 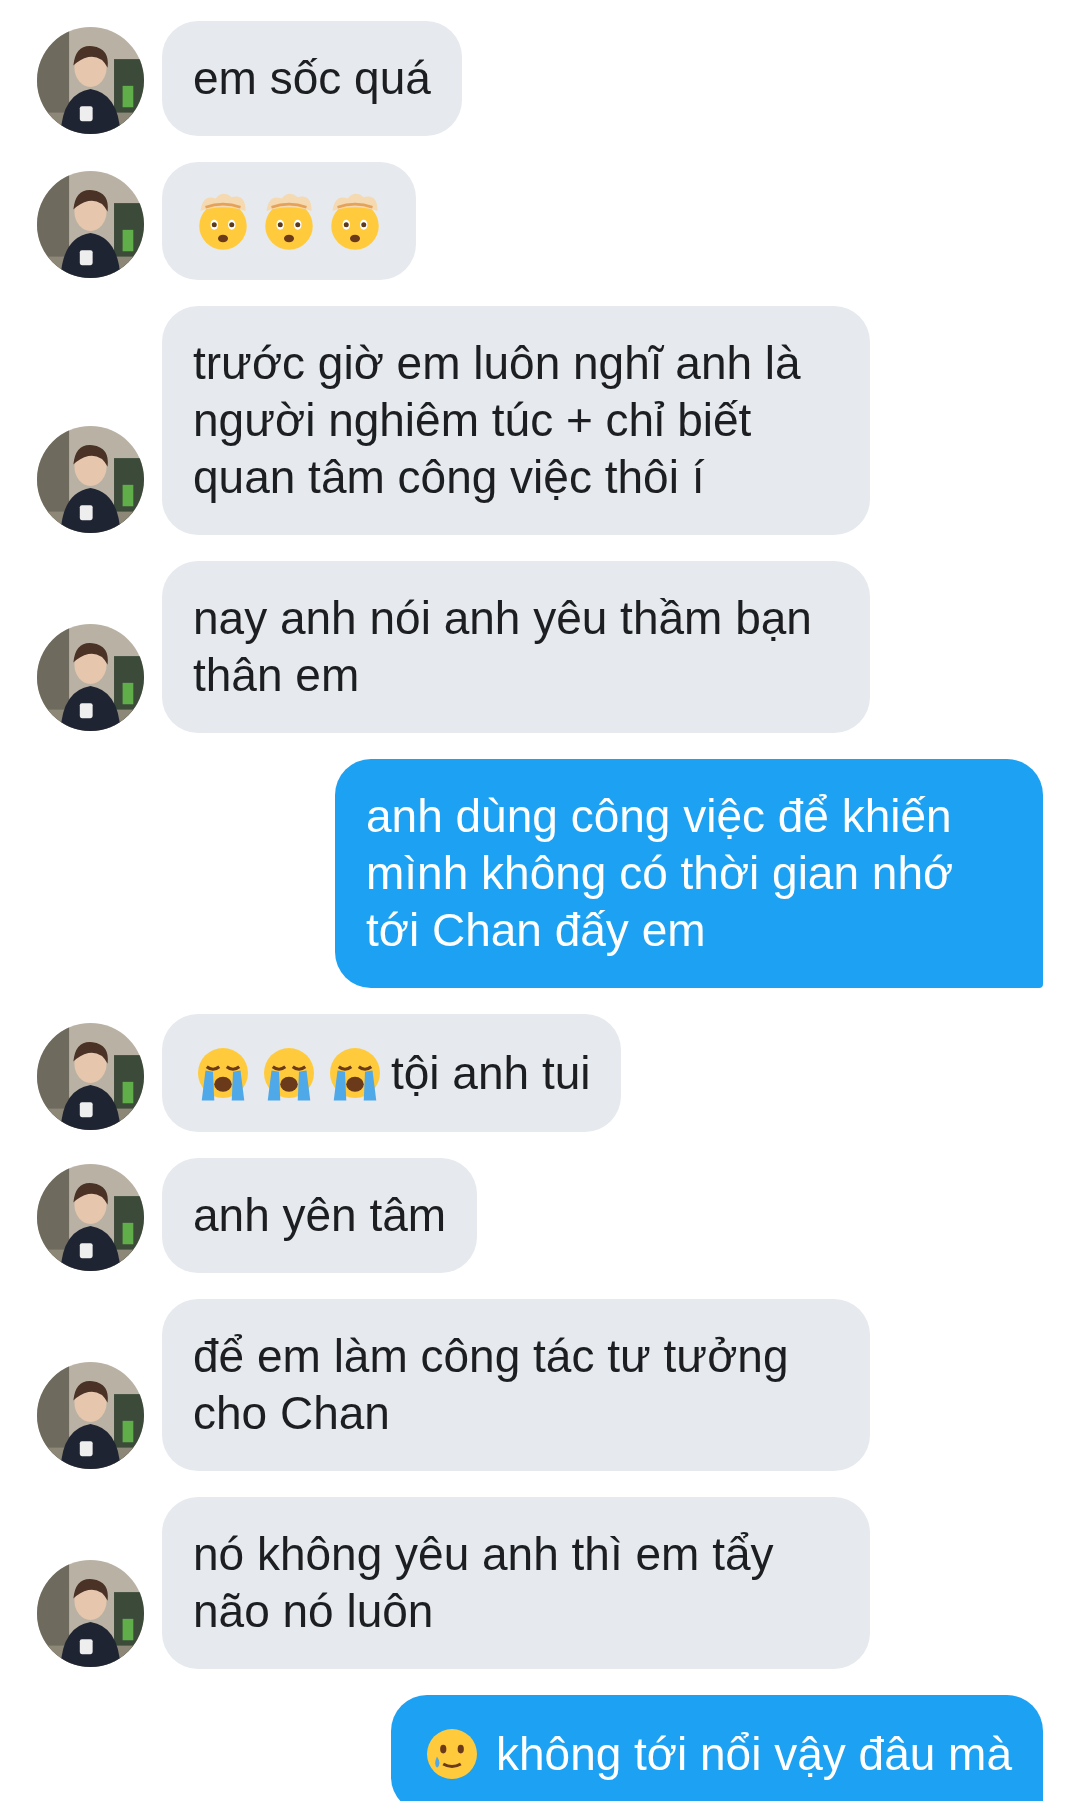 What do you see at coordinates (491, 1073) in the screenshot?
I see `message-text: tội anh tui` at bounding box center [491, 1073].